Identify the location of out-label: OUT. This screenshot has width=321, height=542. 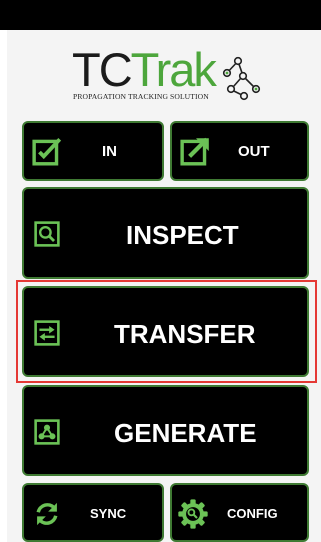
(254, 151).